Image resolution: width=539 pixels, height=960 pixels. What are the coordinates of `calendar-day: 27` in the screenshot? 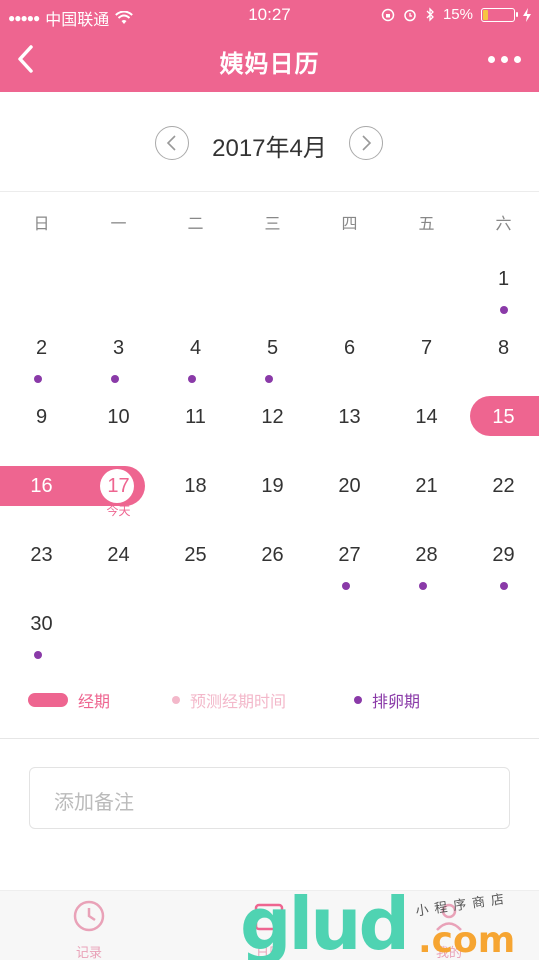 It's located at (349, 555).